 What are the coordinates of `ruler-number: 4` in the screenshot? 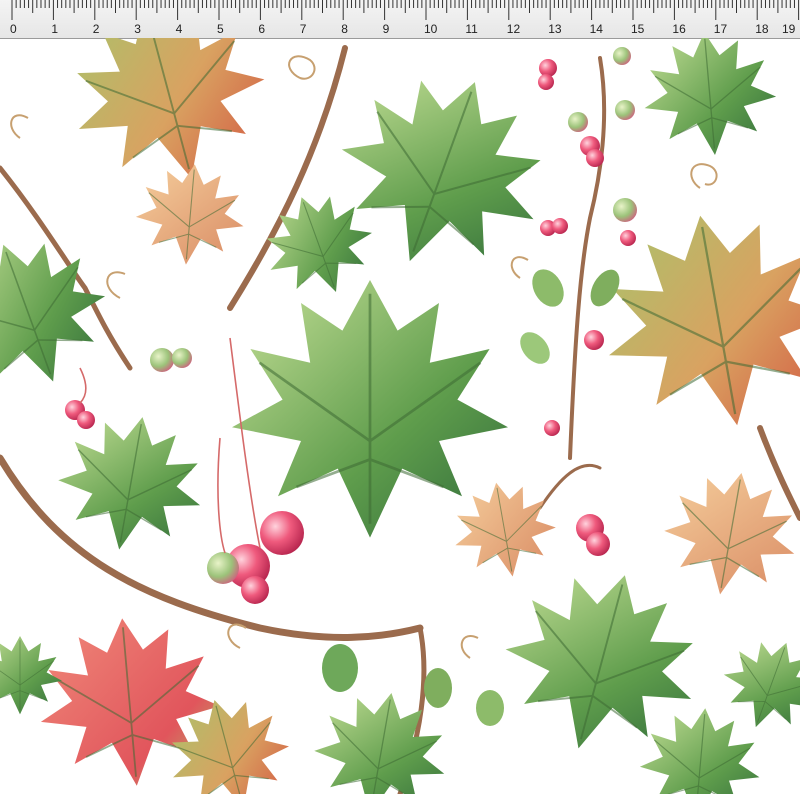 It's located at (179, 29).